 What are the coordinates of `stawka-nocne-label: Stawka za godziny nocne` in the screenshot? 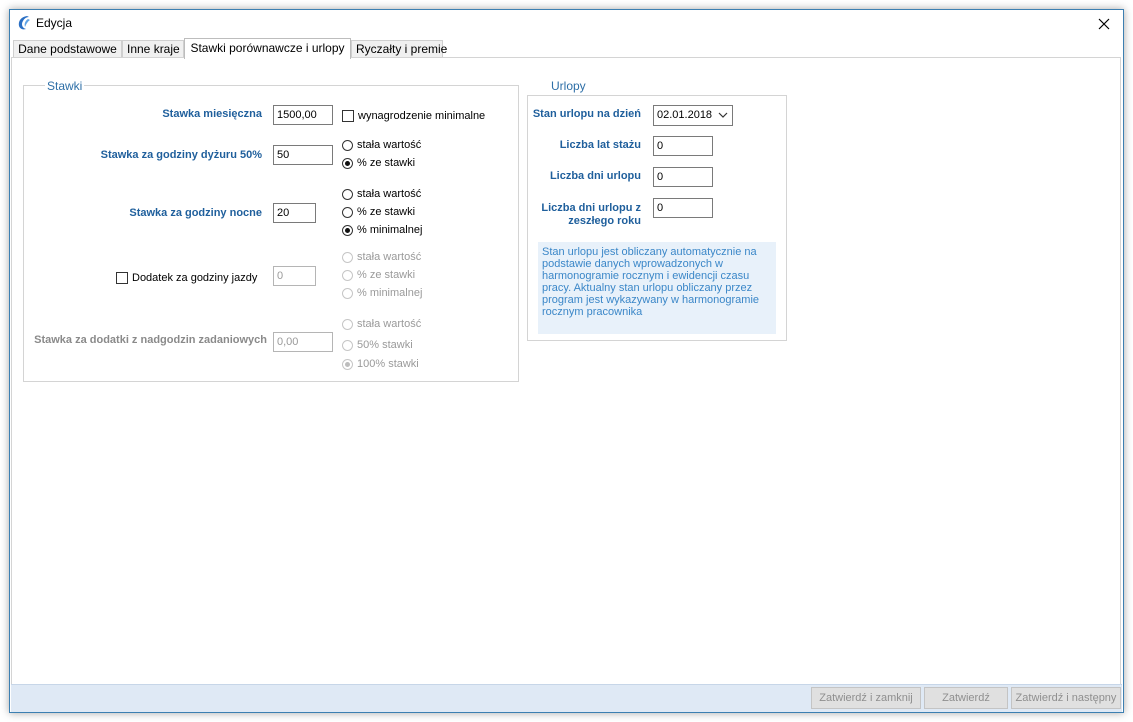 It's located at (195, 213).